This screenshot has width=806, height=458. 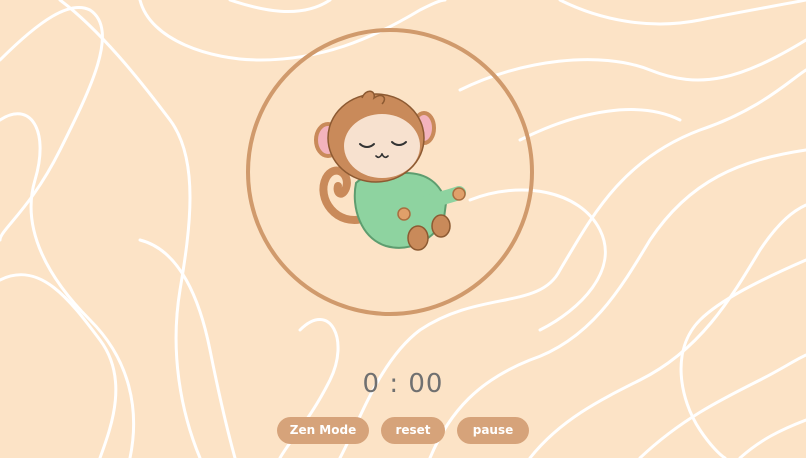 What do you see at coordinates (390, 170) in the screenshot?
I see `meditating-monkey-icon` at bounding box center [390, 170].